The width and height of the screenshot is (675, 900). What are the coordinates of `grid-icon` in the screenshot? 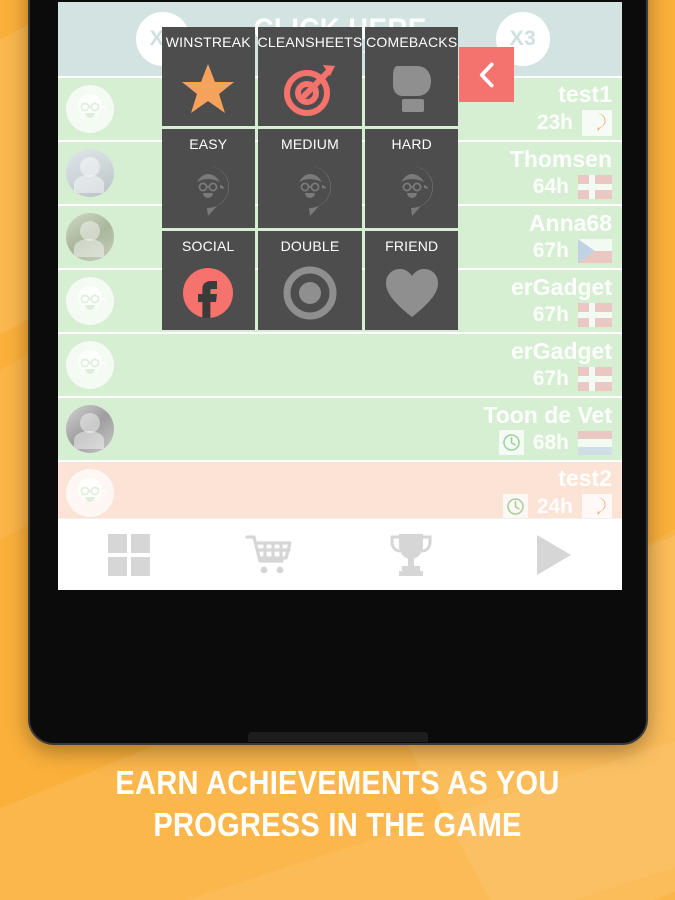 It's located at (128, 554).